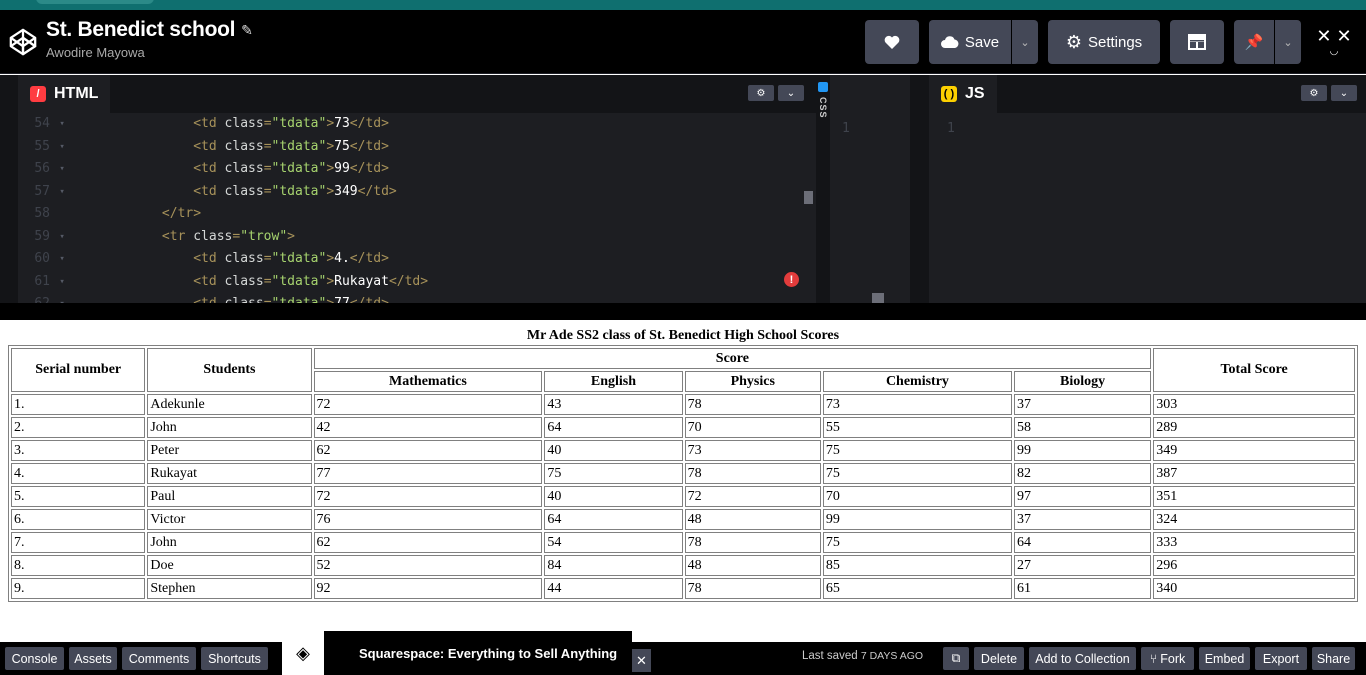 The image size is (1366, 675). What do you see at coordinates (791, 279) in the screenshot?
I see `error-icon: !` at bounding box center [791, 279].